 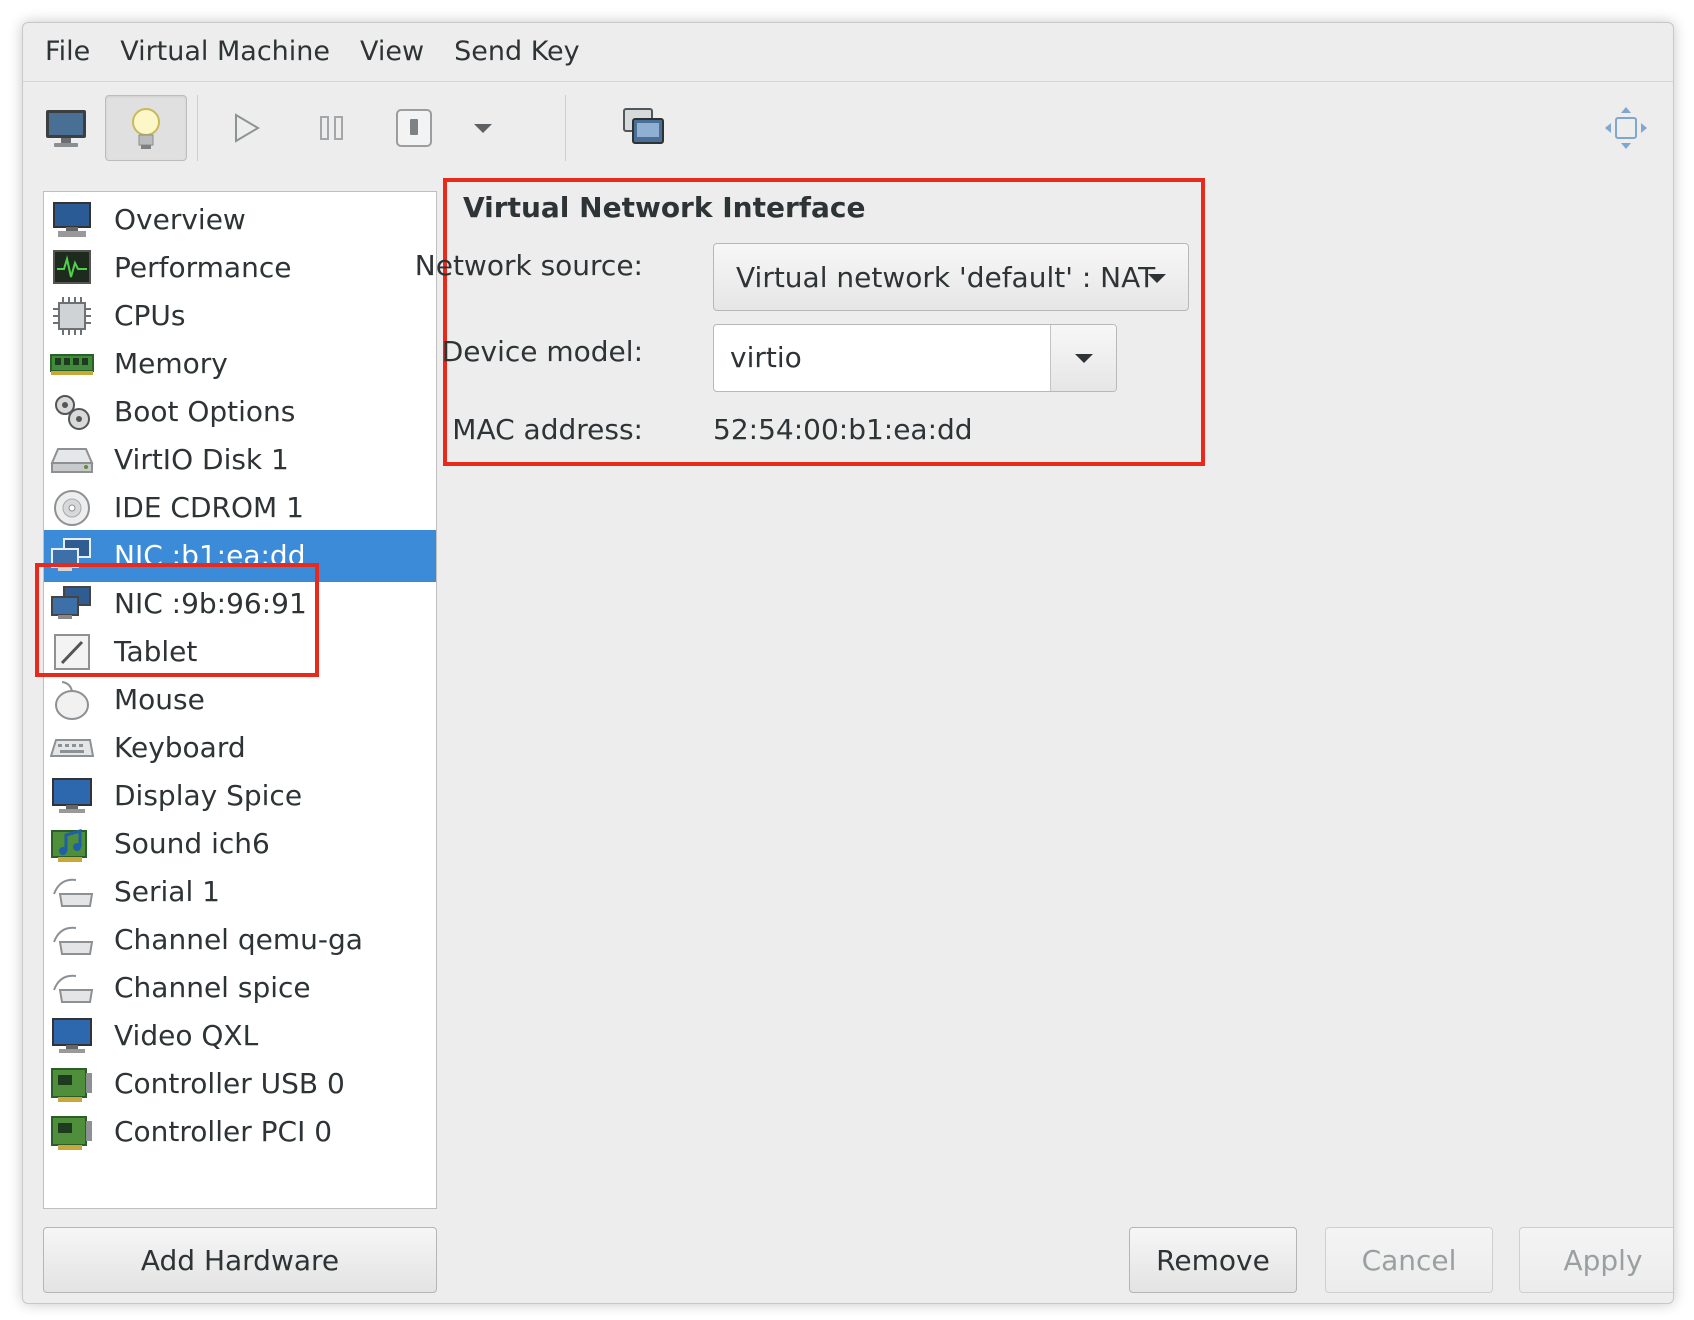 What do you see at coordinates (946, 277) in the screenshot?
I see `network-source-value: Virtual network 'default' : NAT` at bounding box center [946, 277].